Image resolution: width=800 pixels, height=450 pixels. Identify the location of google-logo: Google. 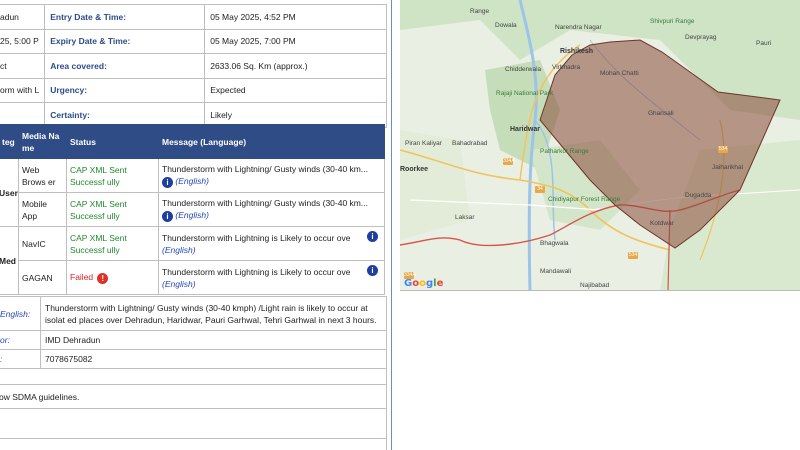
(424, 283).